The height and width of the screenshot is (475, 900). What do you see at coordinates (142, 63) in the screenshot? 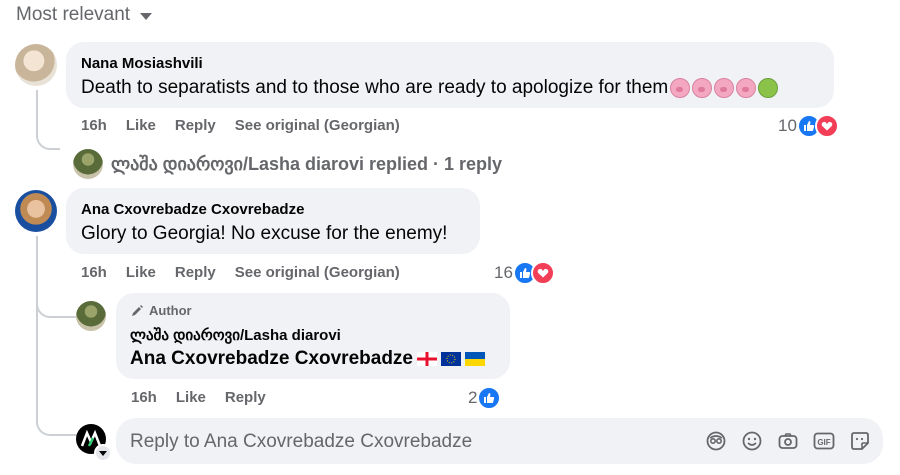
I see `comment-author: Nana Mosiashvili` at bounding box center [142, 63].